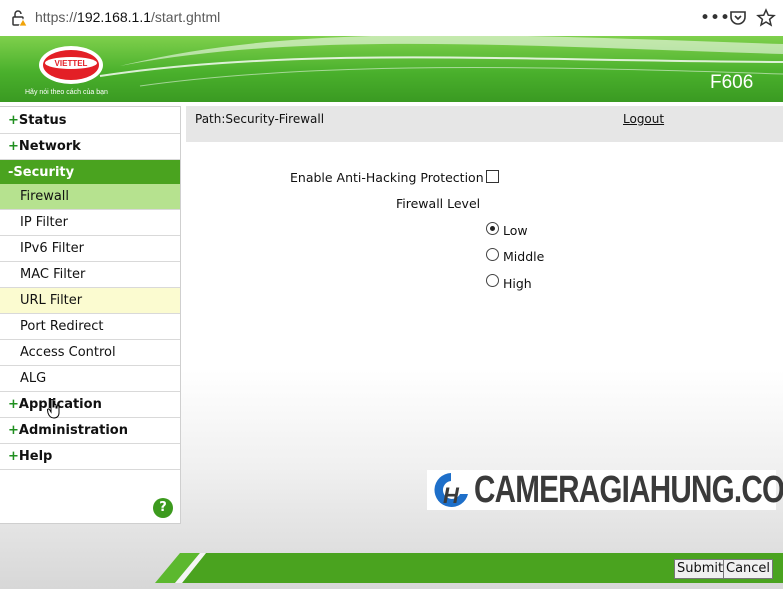  I want to click on model-name: F606, so click(732, 82).